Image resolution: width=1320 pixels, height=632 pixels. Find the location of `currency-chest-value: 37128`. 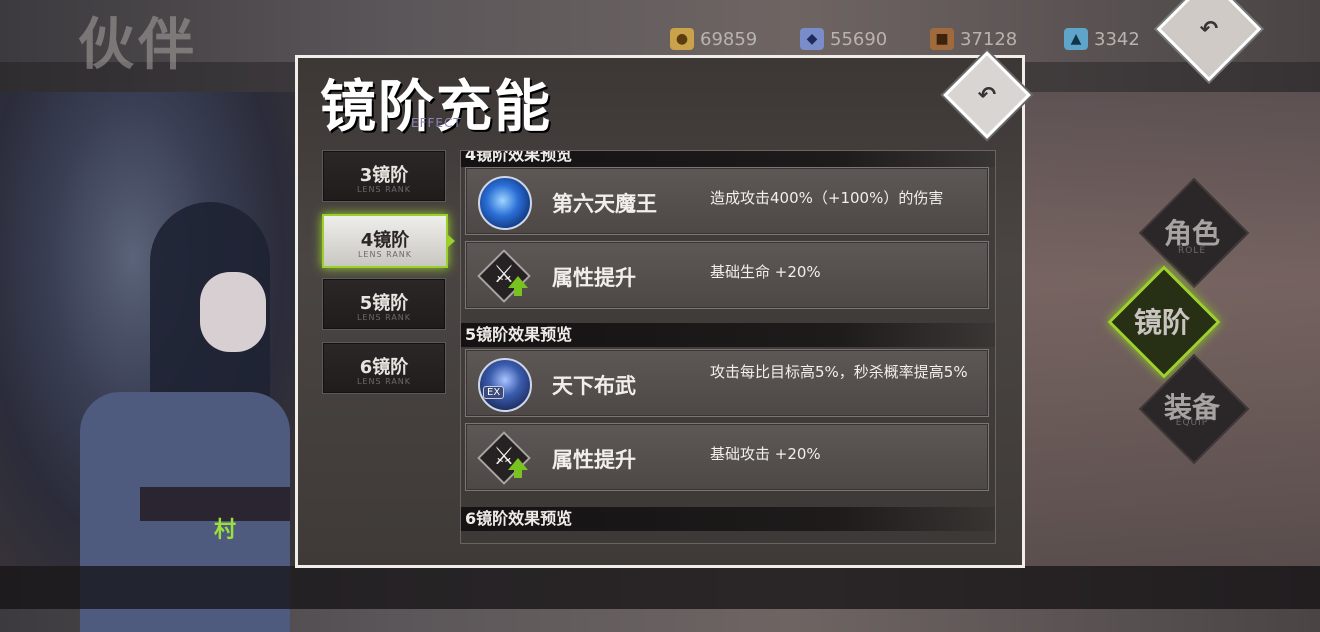

currency-chest-value: 37128 is located at coordinates (989, 39).